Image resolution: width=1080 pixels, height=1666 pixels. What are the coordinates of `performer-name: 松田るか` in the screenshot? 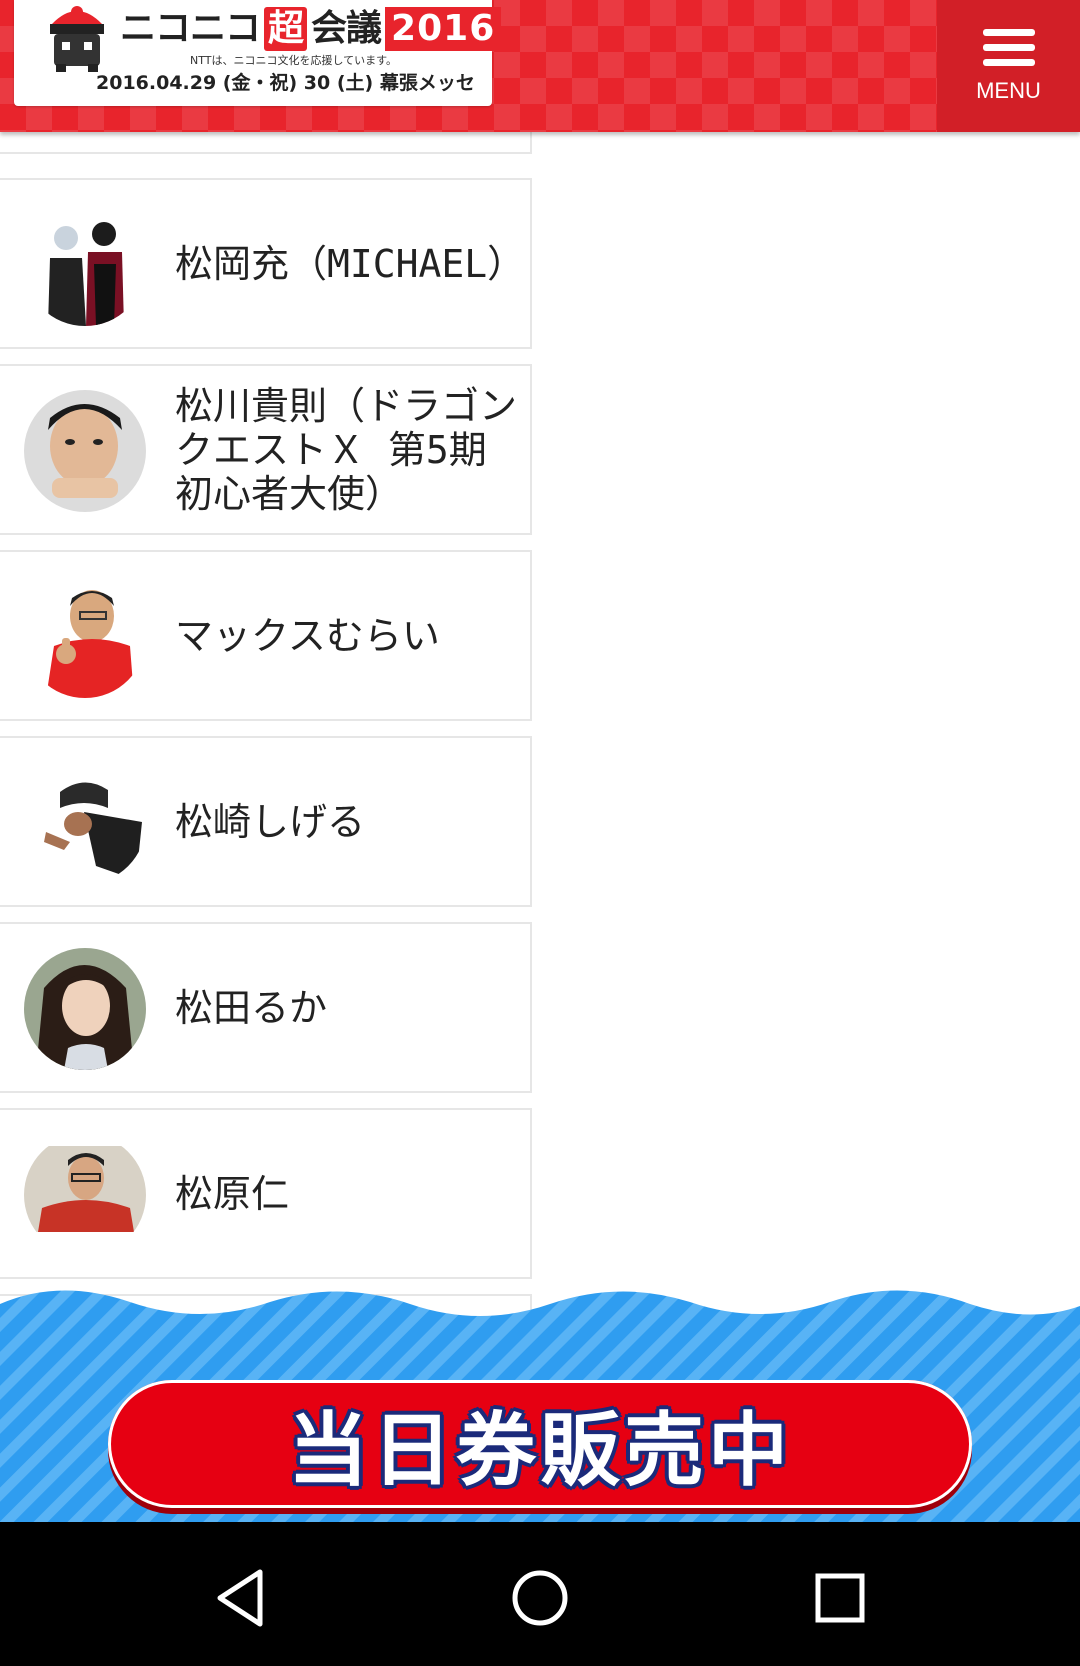 It's located at (251, 1007).